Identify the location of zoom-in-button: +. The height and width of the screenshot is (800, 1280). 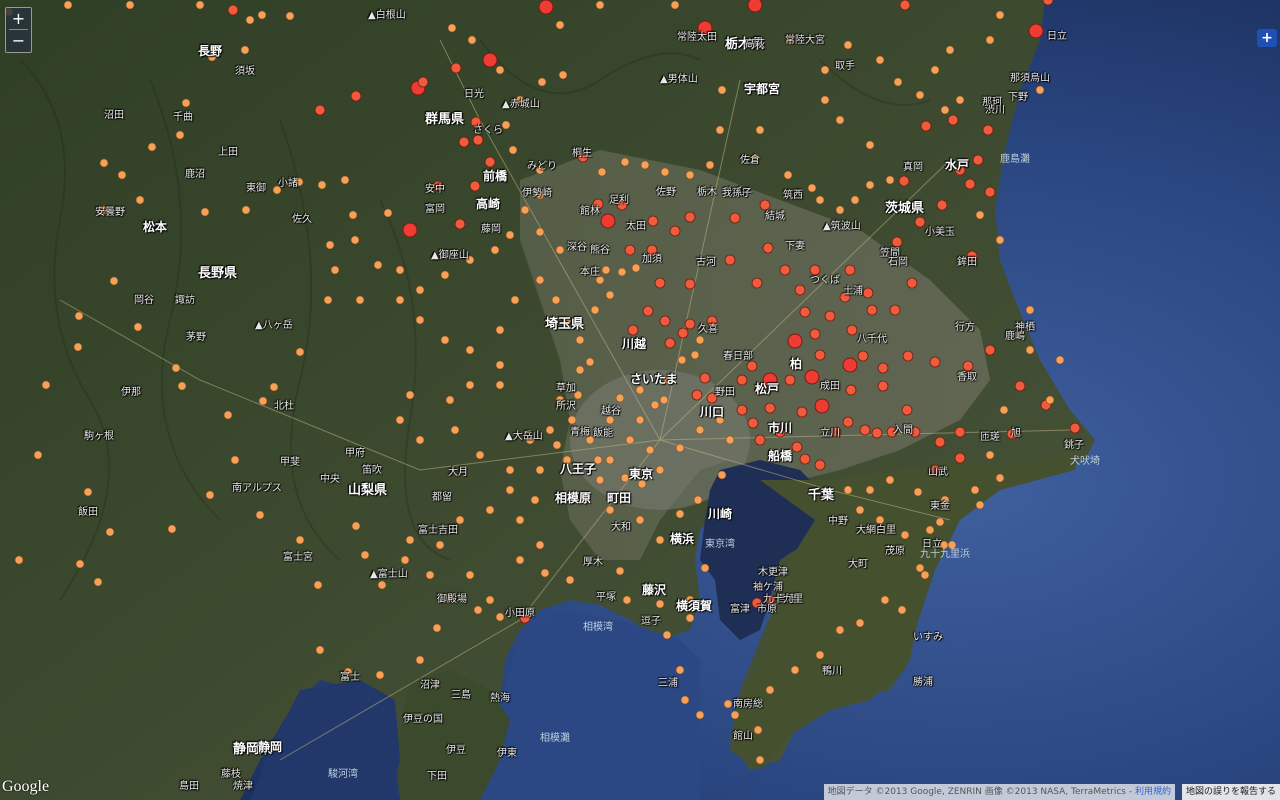
(18, 18).